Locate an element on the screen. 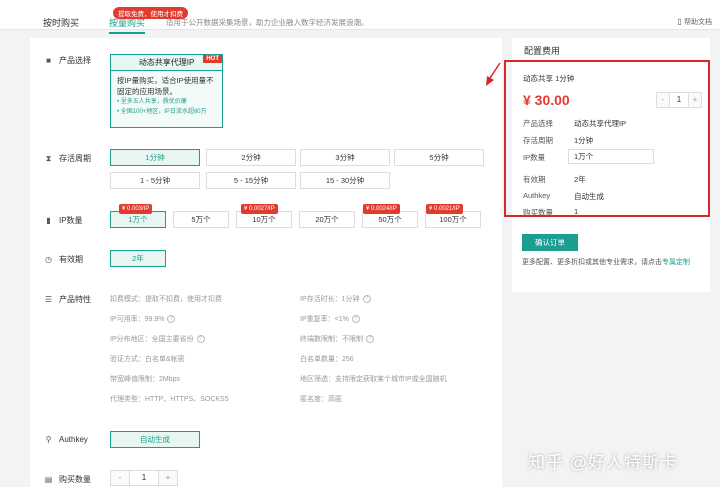  duration-option: 5分钟 is located at coordinates (439, 157).